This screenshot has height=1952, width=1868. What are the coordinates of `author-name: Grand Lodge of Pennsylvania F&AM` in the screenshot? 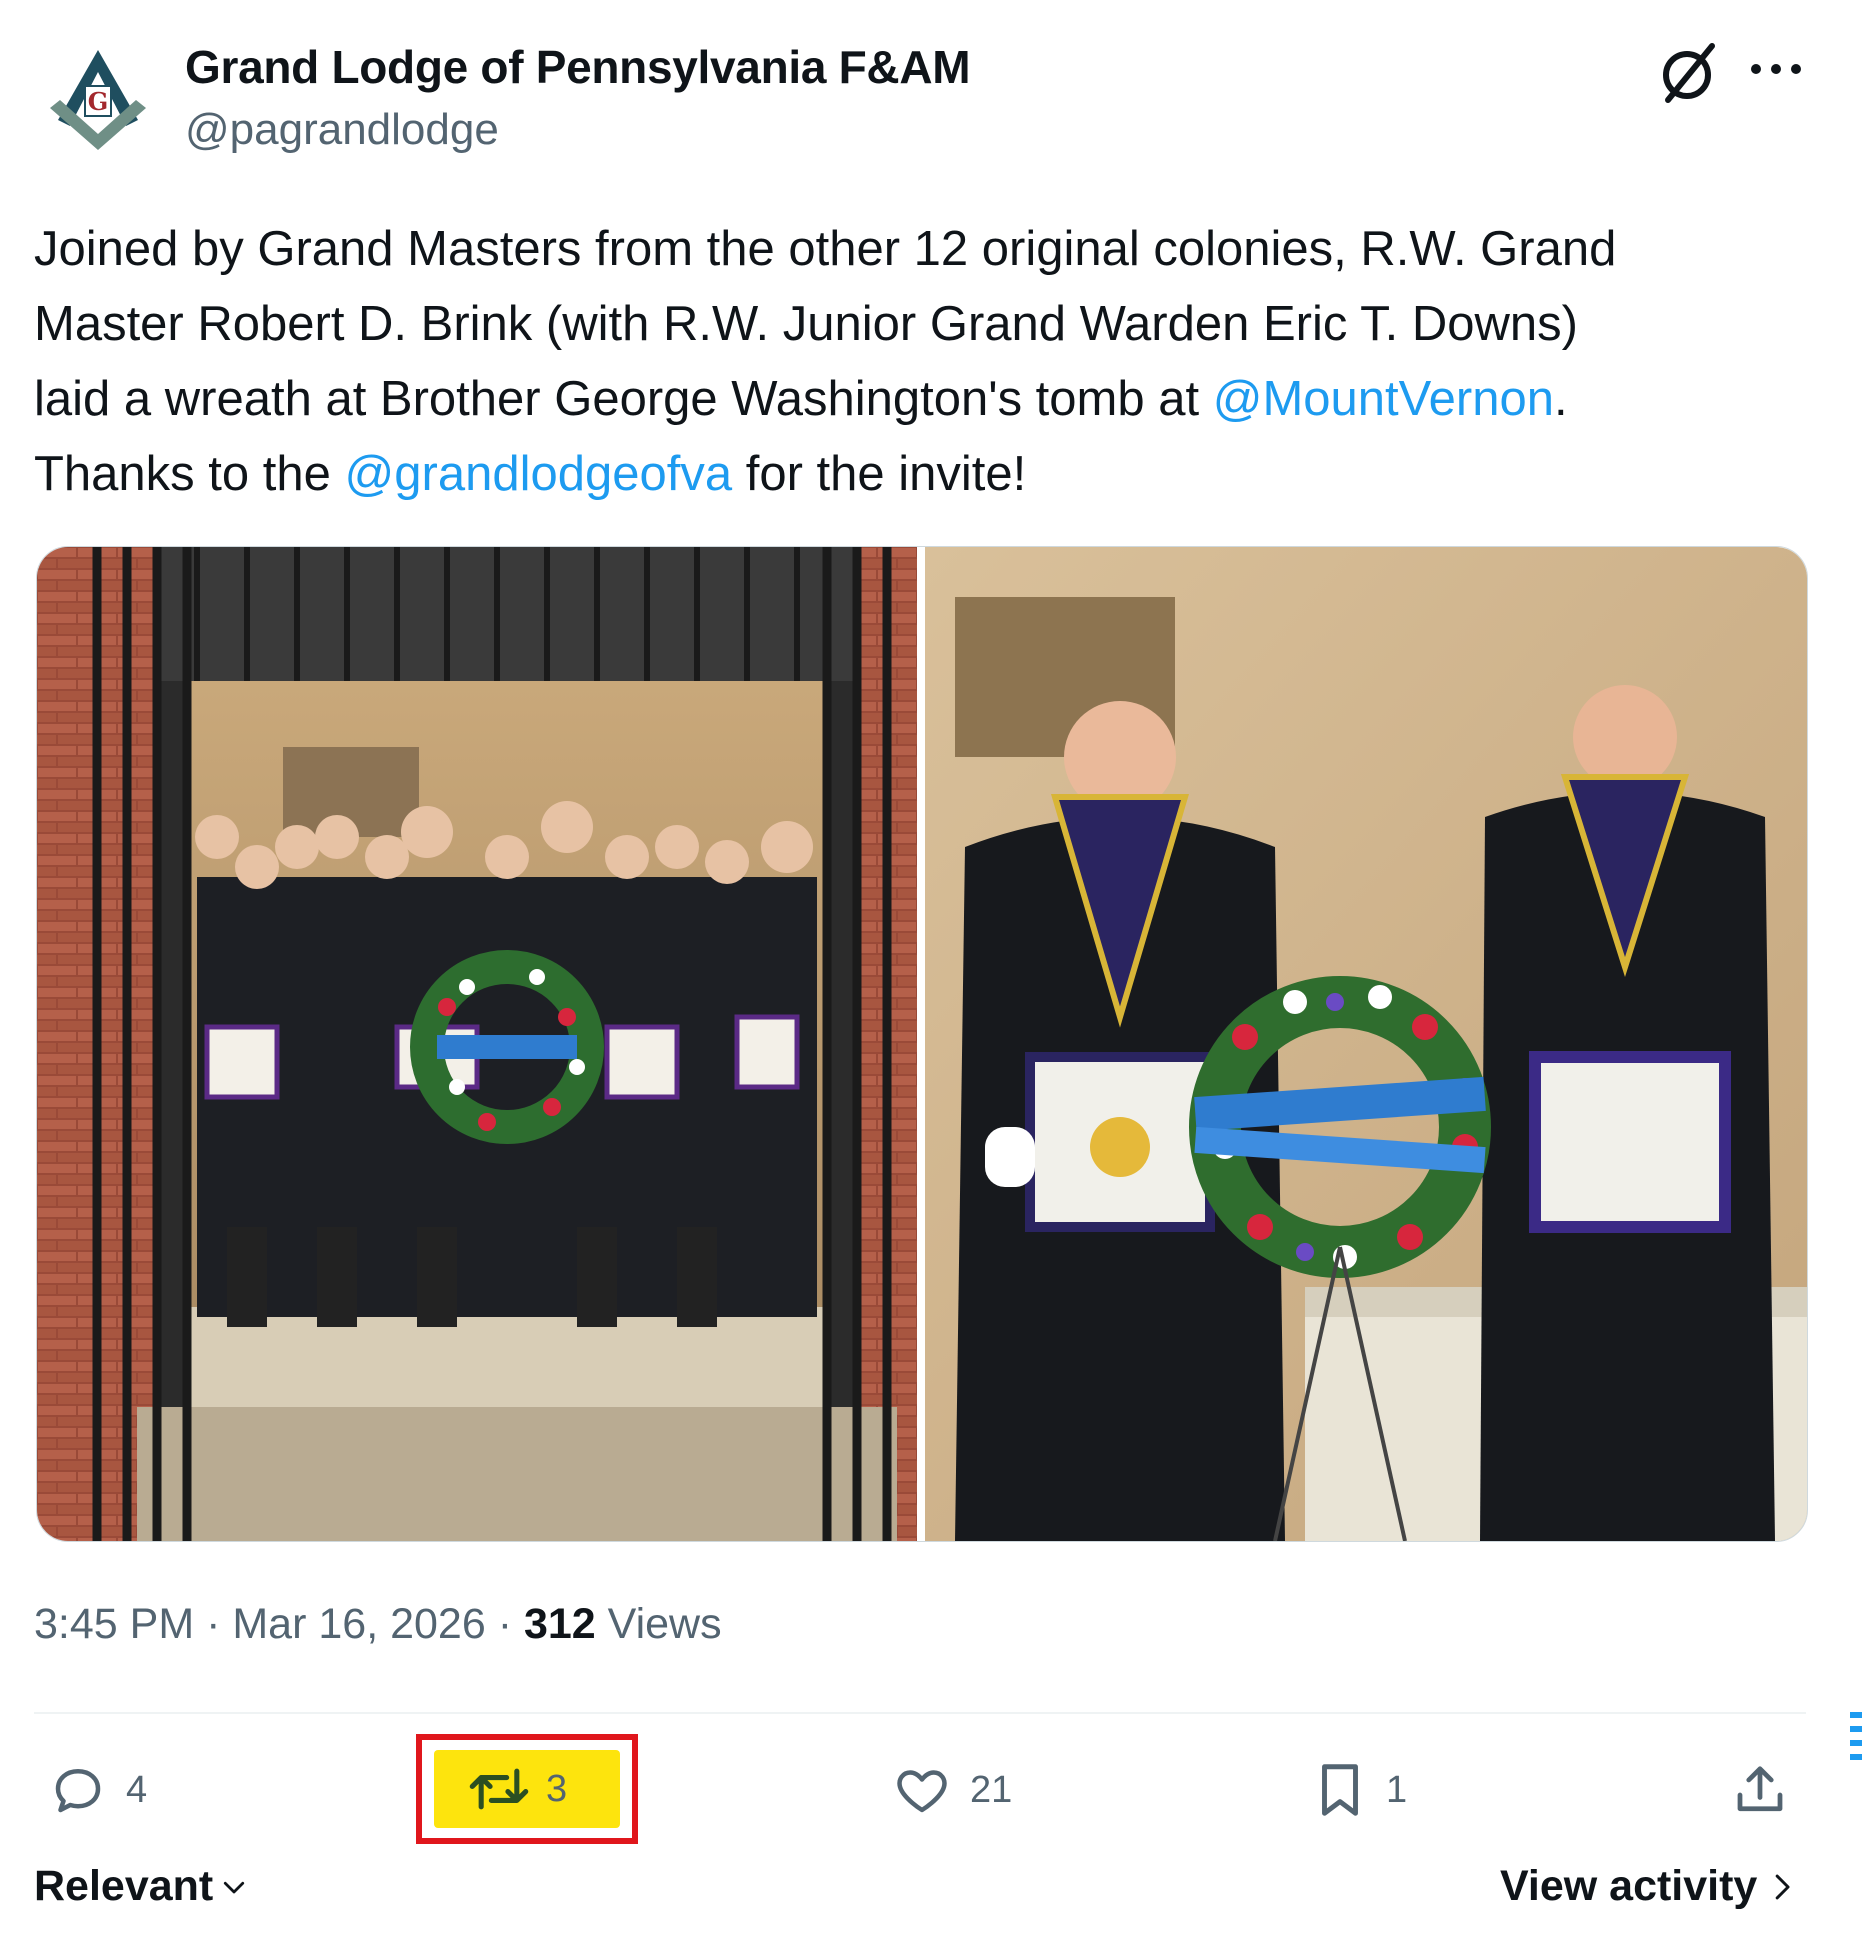 It's located at (578, 67).